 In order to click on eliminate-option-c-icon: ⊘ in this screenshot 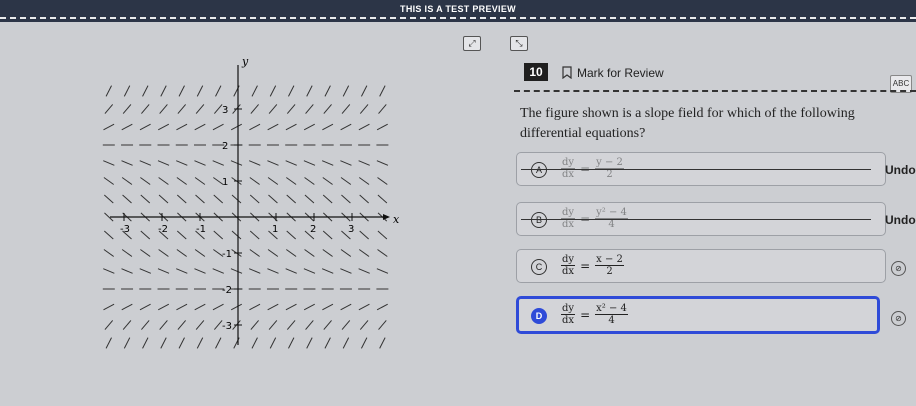, I will do `click(898, 268)`.